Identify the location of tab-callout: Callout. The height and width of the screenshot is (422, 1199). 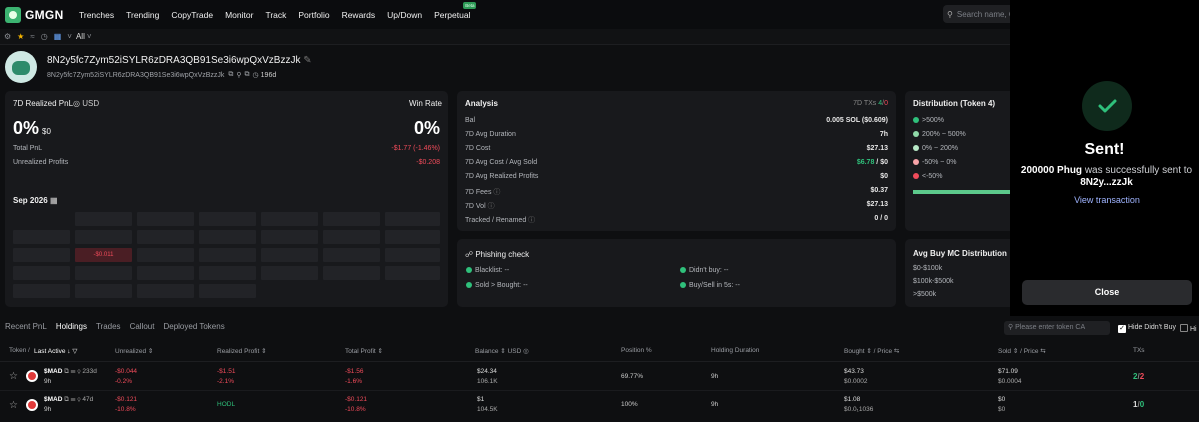
(142, 326).